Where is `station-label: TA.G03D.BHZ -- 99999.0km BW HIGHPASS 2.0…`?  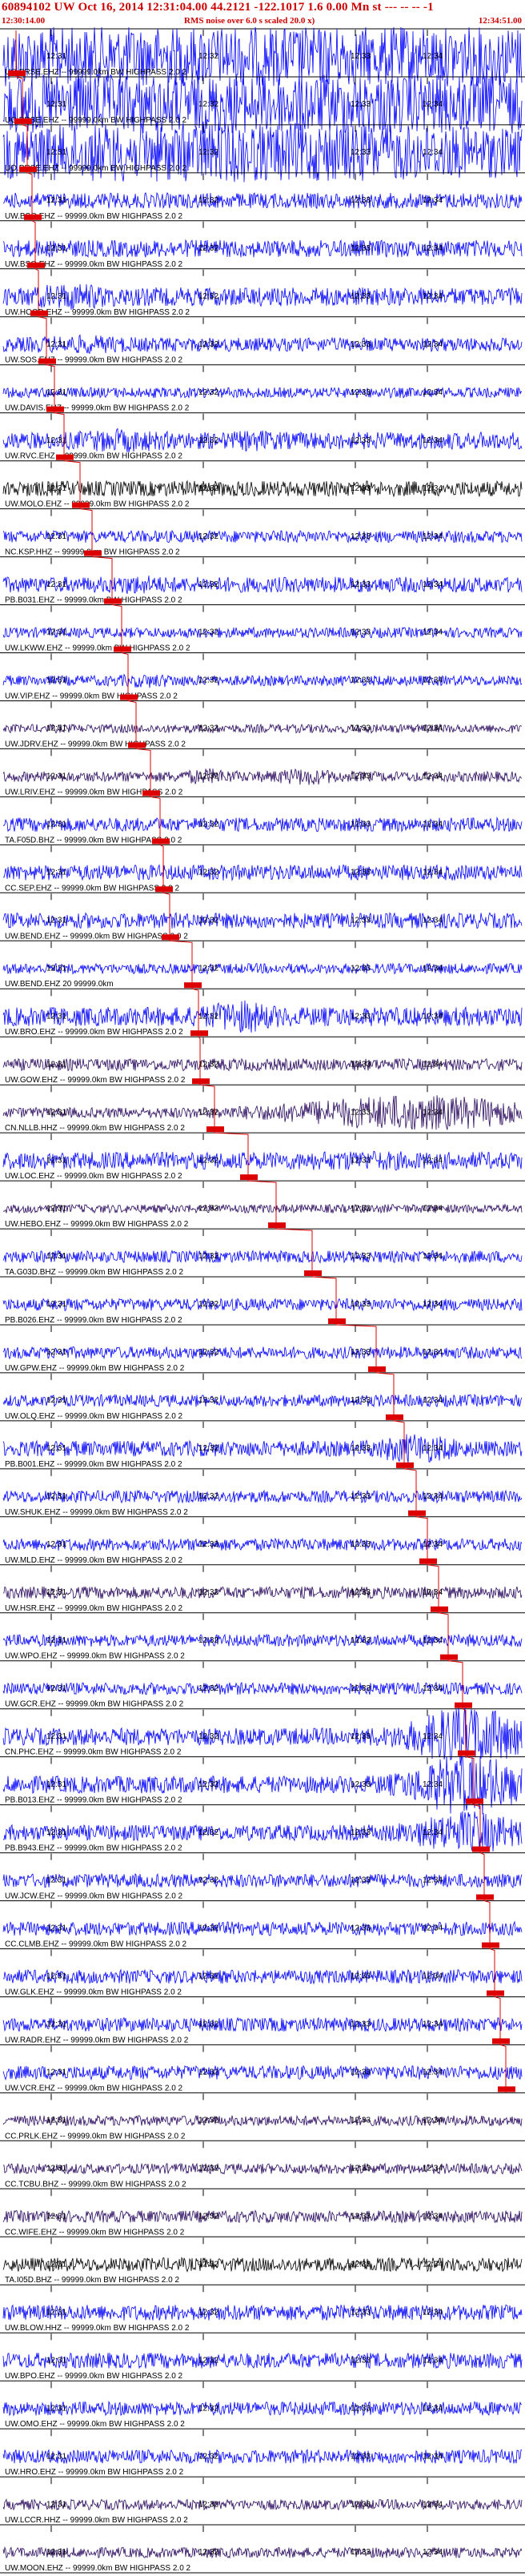 station-label: TA.G03D.BHZ -- 99999.0km BW HIGHPASS 2.0… is located at coordinates (94, 1272).